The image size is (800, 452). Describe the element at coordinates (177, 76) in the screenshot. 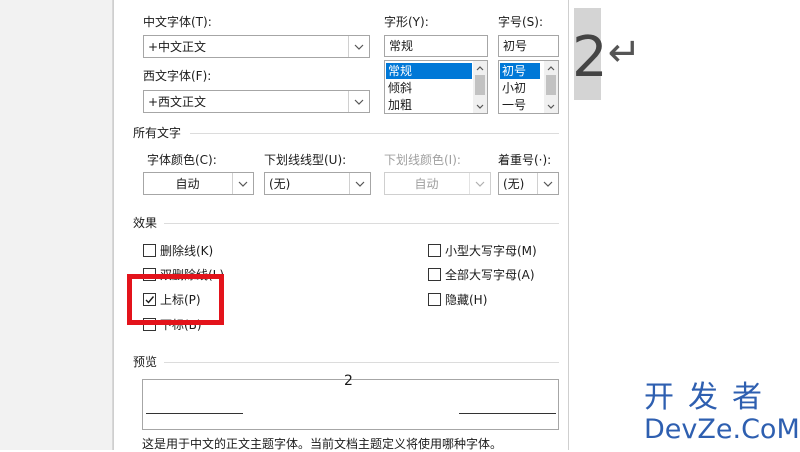

I see `western-font-label: 西文字体(F):` at that location.